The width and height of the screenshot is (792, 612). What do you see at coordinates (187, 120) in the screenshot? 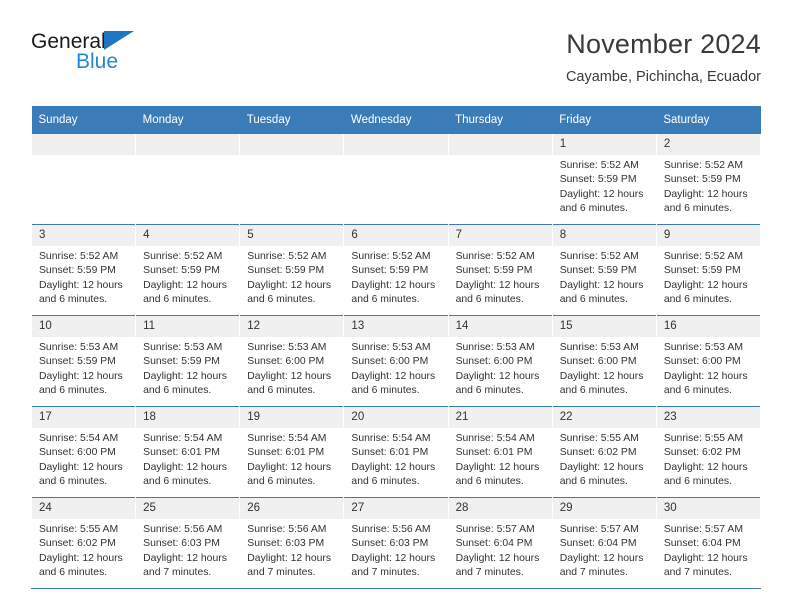
I see `weekday-header-monday: Monday` at bounding box center [187, 120].